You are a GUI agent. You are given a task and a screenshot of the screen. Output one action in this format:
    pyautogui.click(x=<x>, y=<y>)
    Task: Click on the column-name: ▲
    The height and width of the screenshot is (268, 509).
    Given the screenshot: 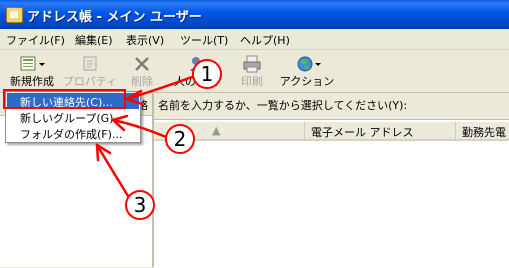 What is the action you would take?
    pyautogui.click(x=229, y=131)
    